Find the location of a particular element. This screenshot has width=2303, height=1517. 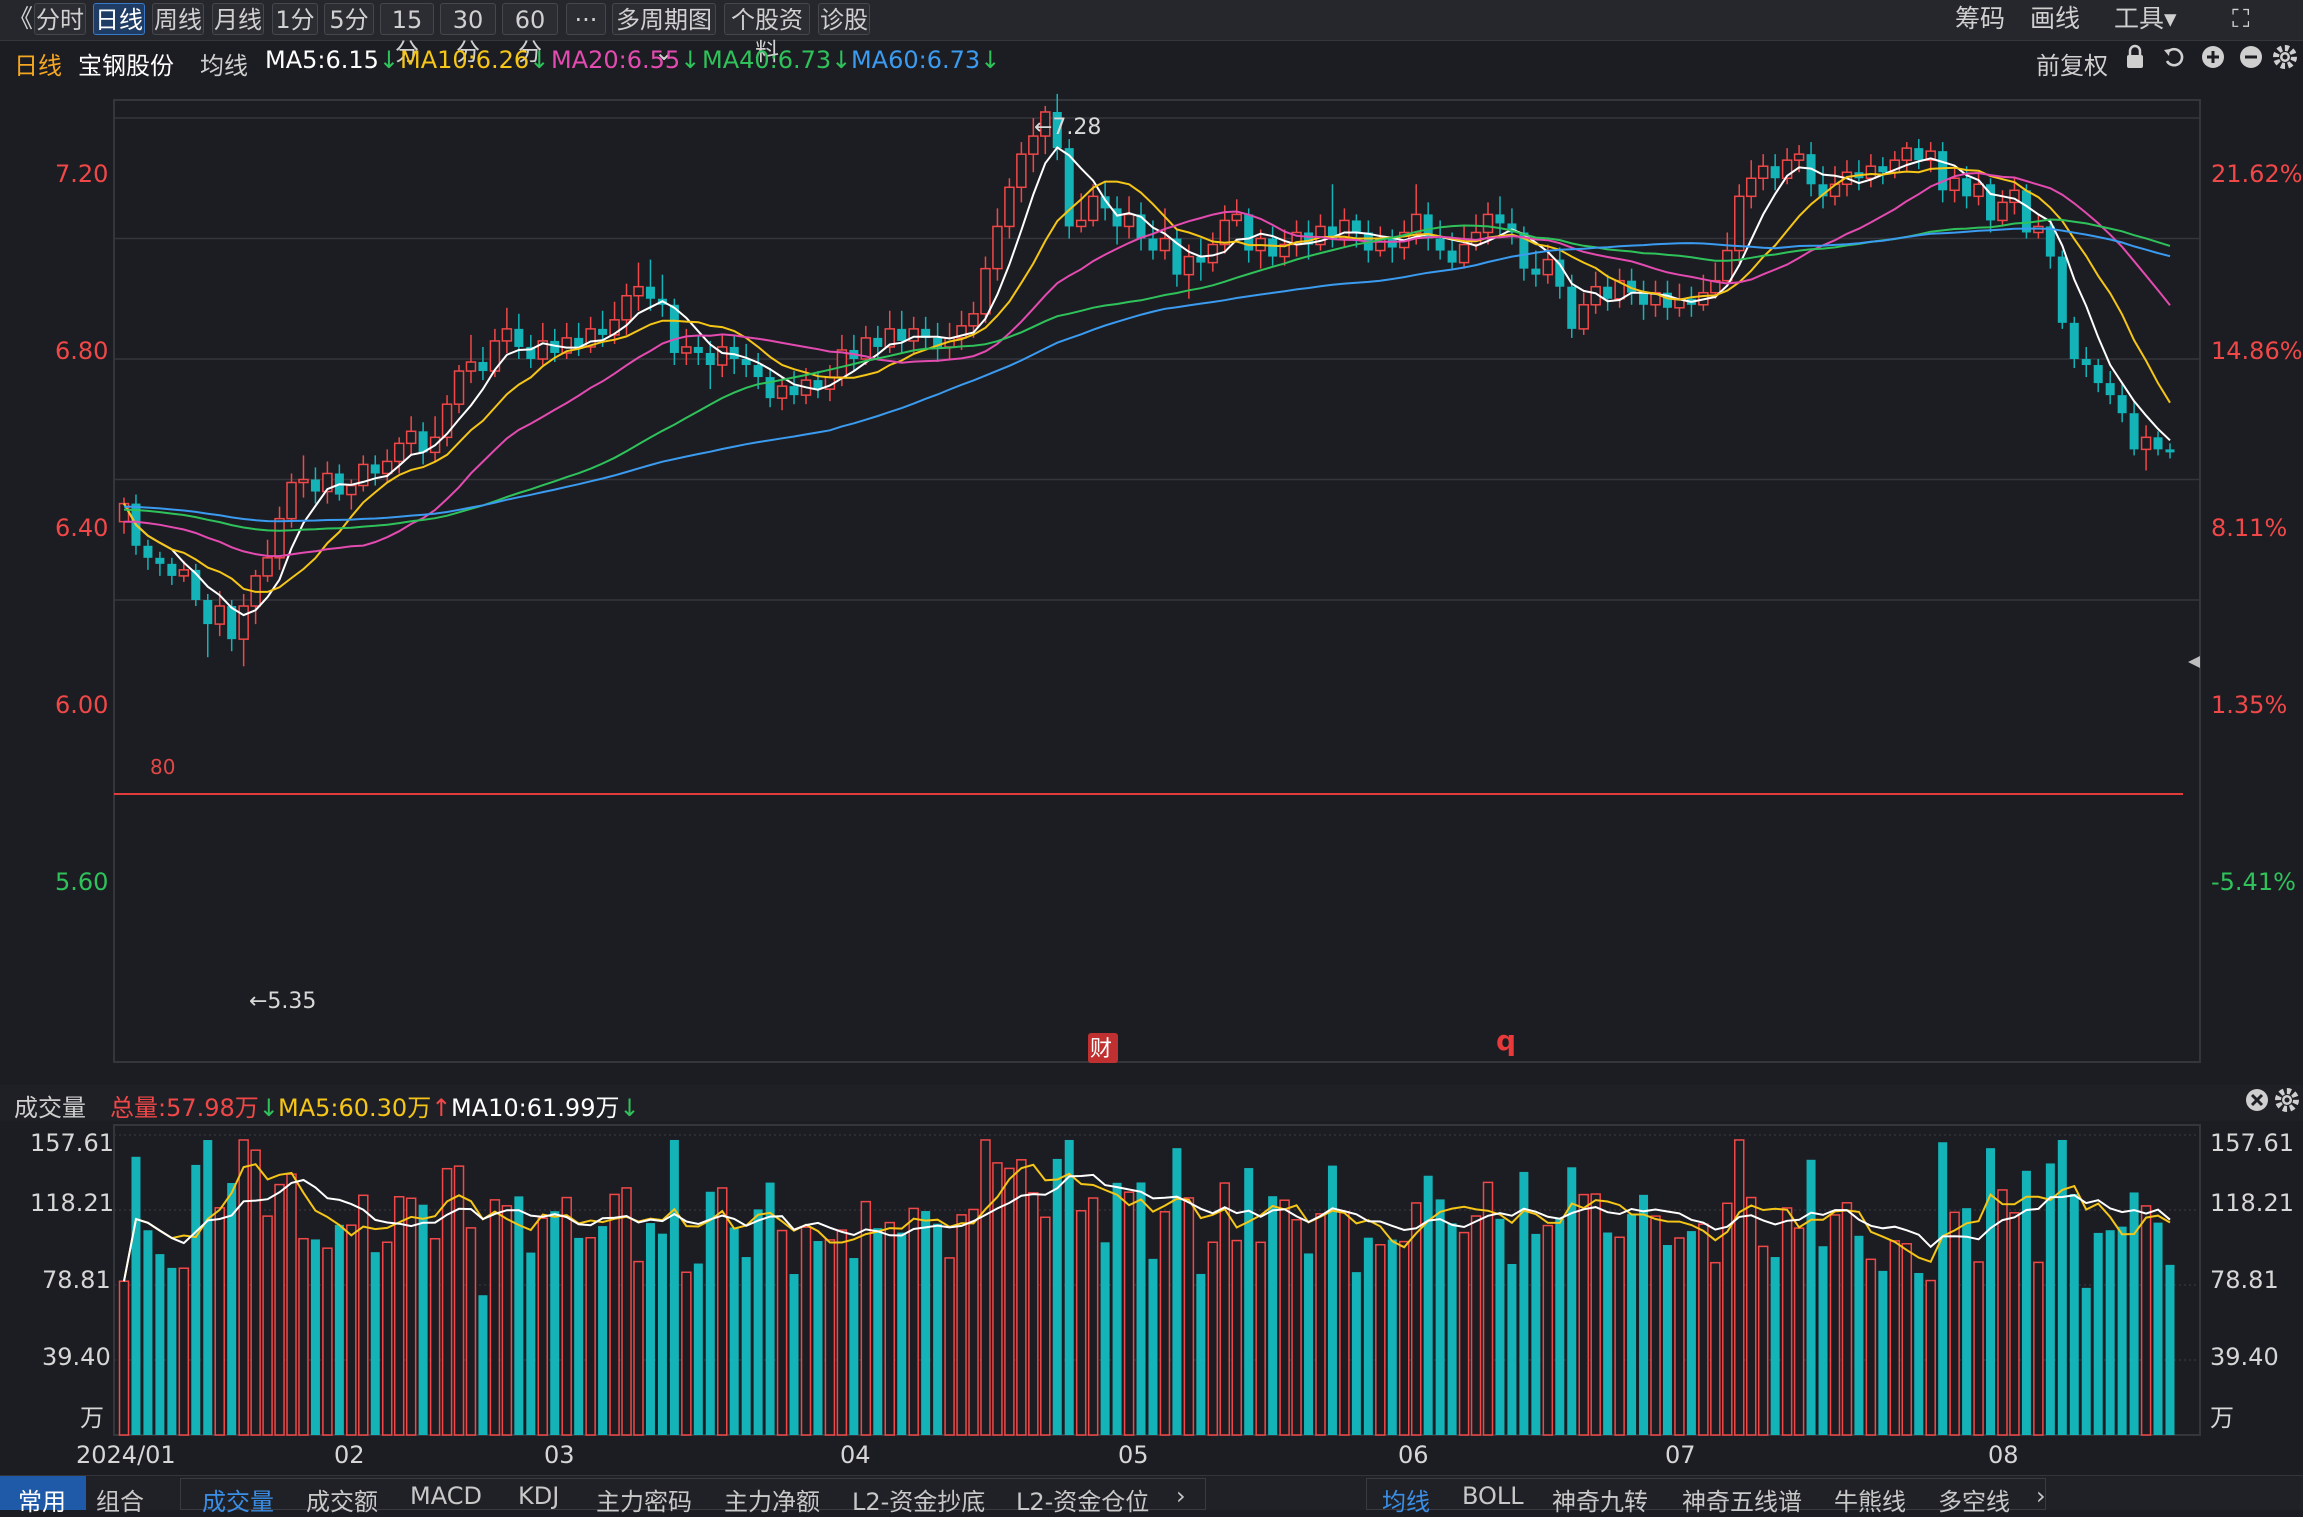

overlay-more-icon: › is located at coordinates (2041, 1496).